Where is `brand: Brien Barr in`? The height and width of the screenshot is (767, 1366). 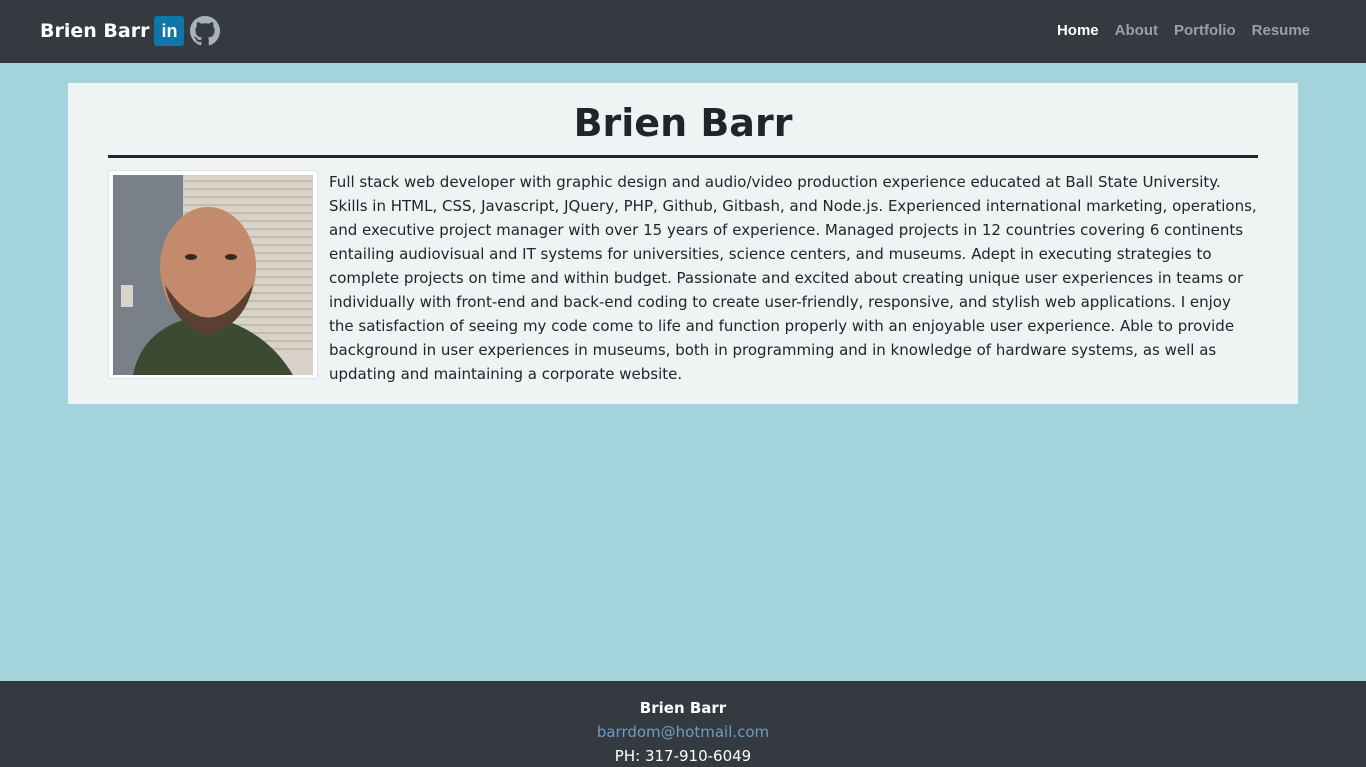
brand: Brien Barr in is located at coordinates (130, 31).